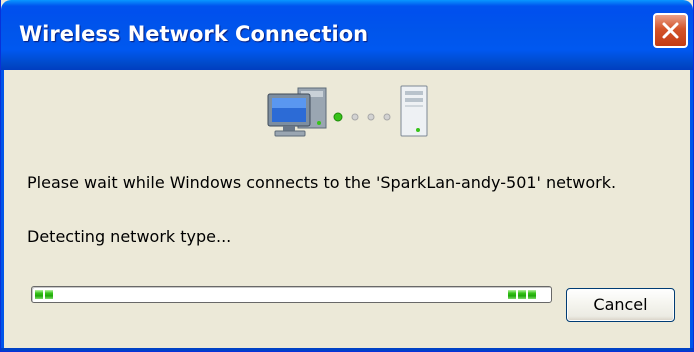 The width and height of the screenshot is (694, 352). Describe the element at coordinates (620, 305) in the screenshot. I see `cancel-button: Cancel` at that location.